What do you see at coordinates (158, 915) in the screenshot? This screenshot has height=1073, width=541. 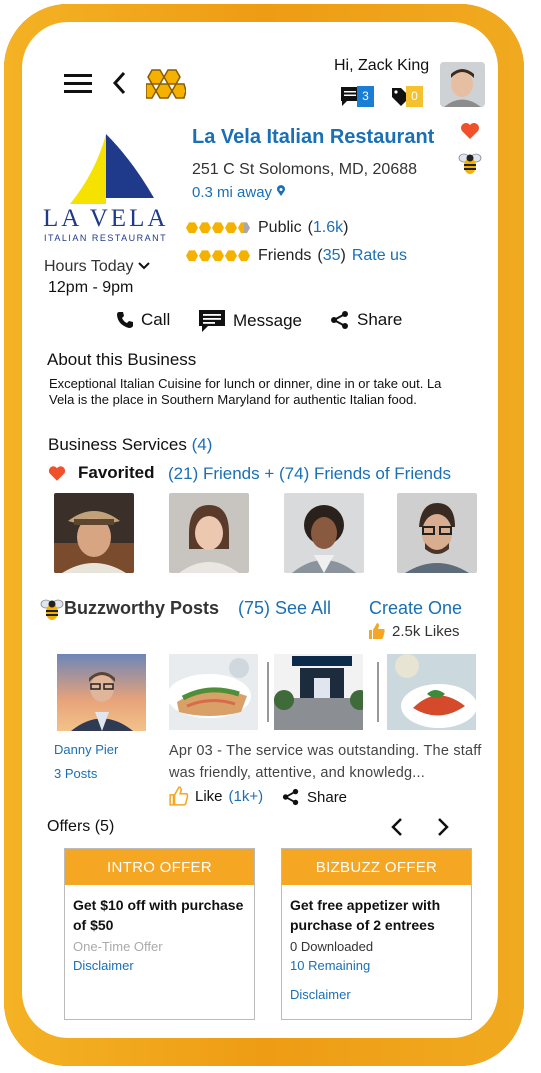 I see `offer-title: Get $10 off with purchase of $50` at bounding box center [158, 915].